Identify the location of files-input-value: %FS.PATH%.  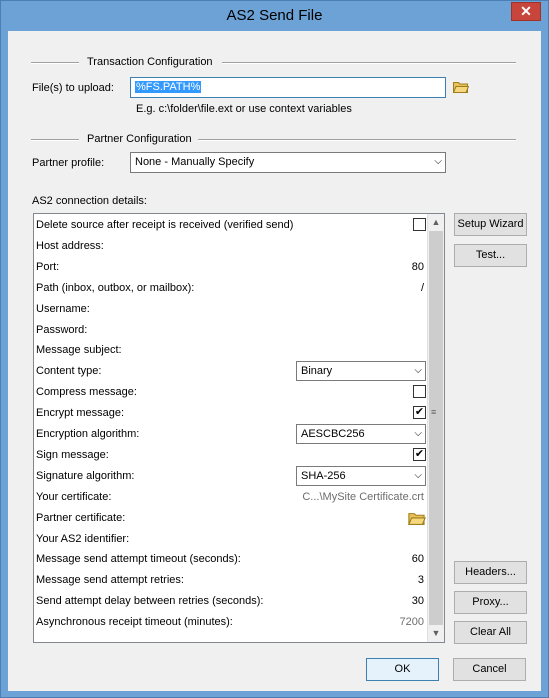
(168, 87).